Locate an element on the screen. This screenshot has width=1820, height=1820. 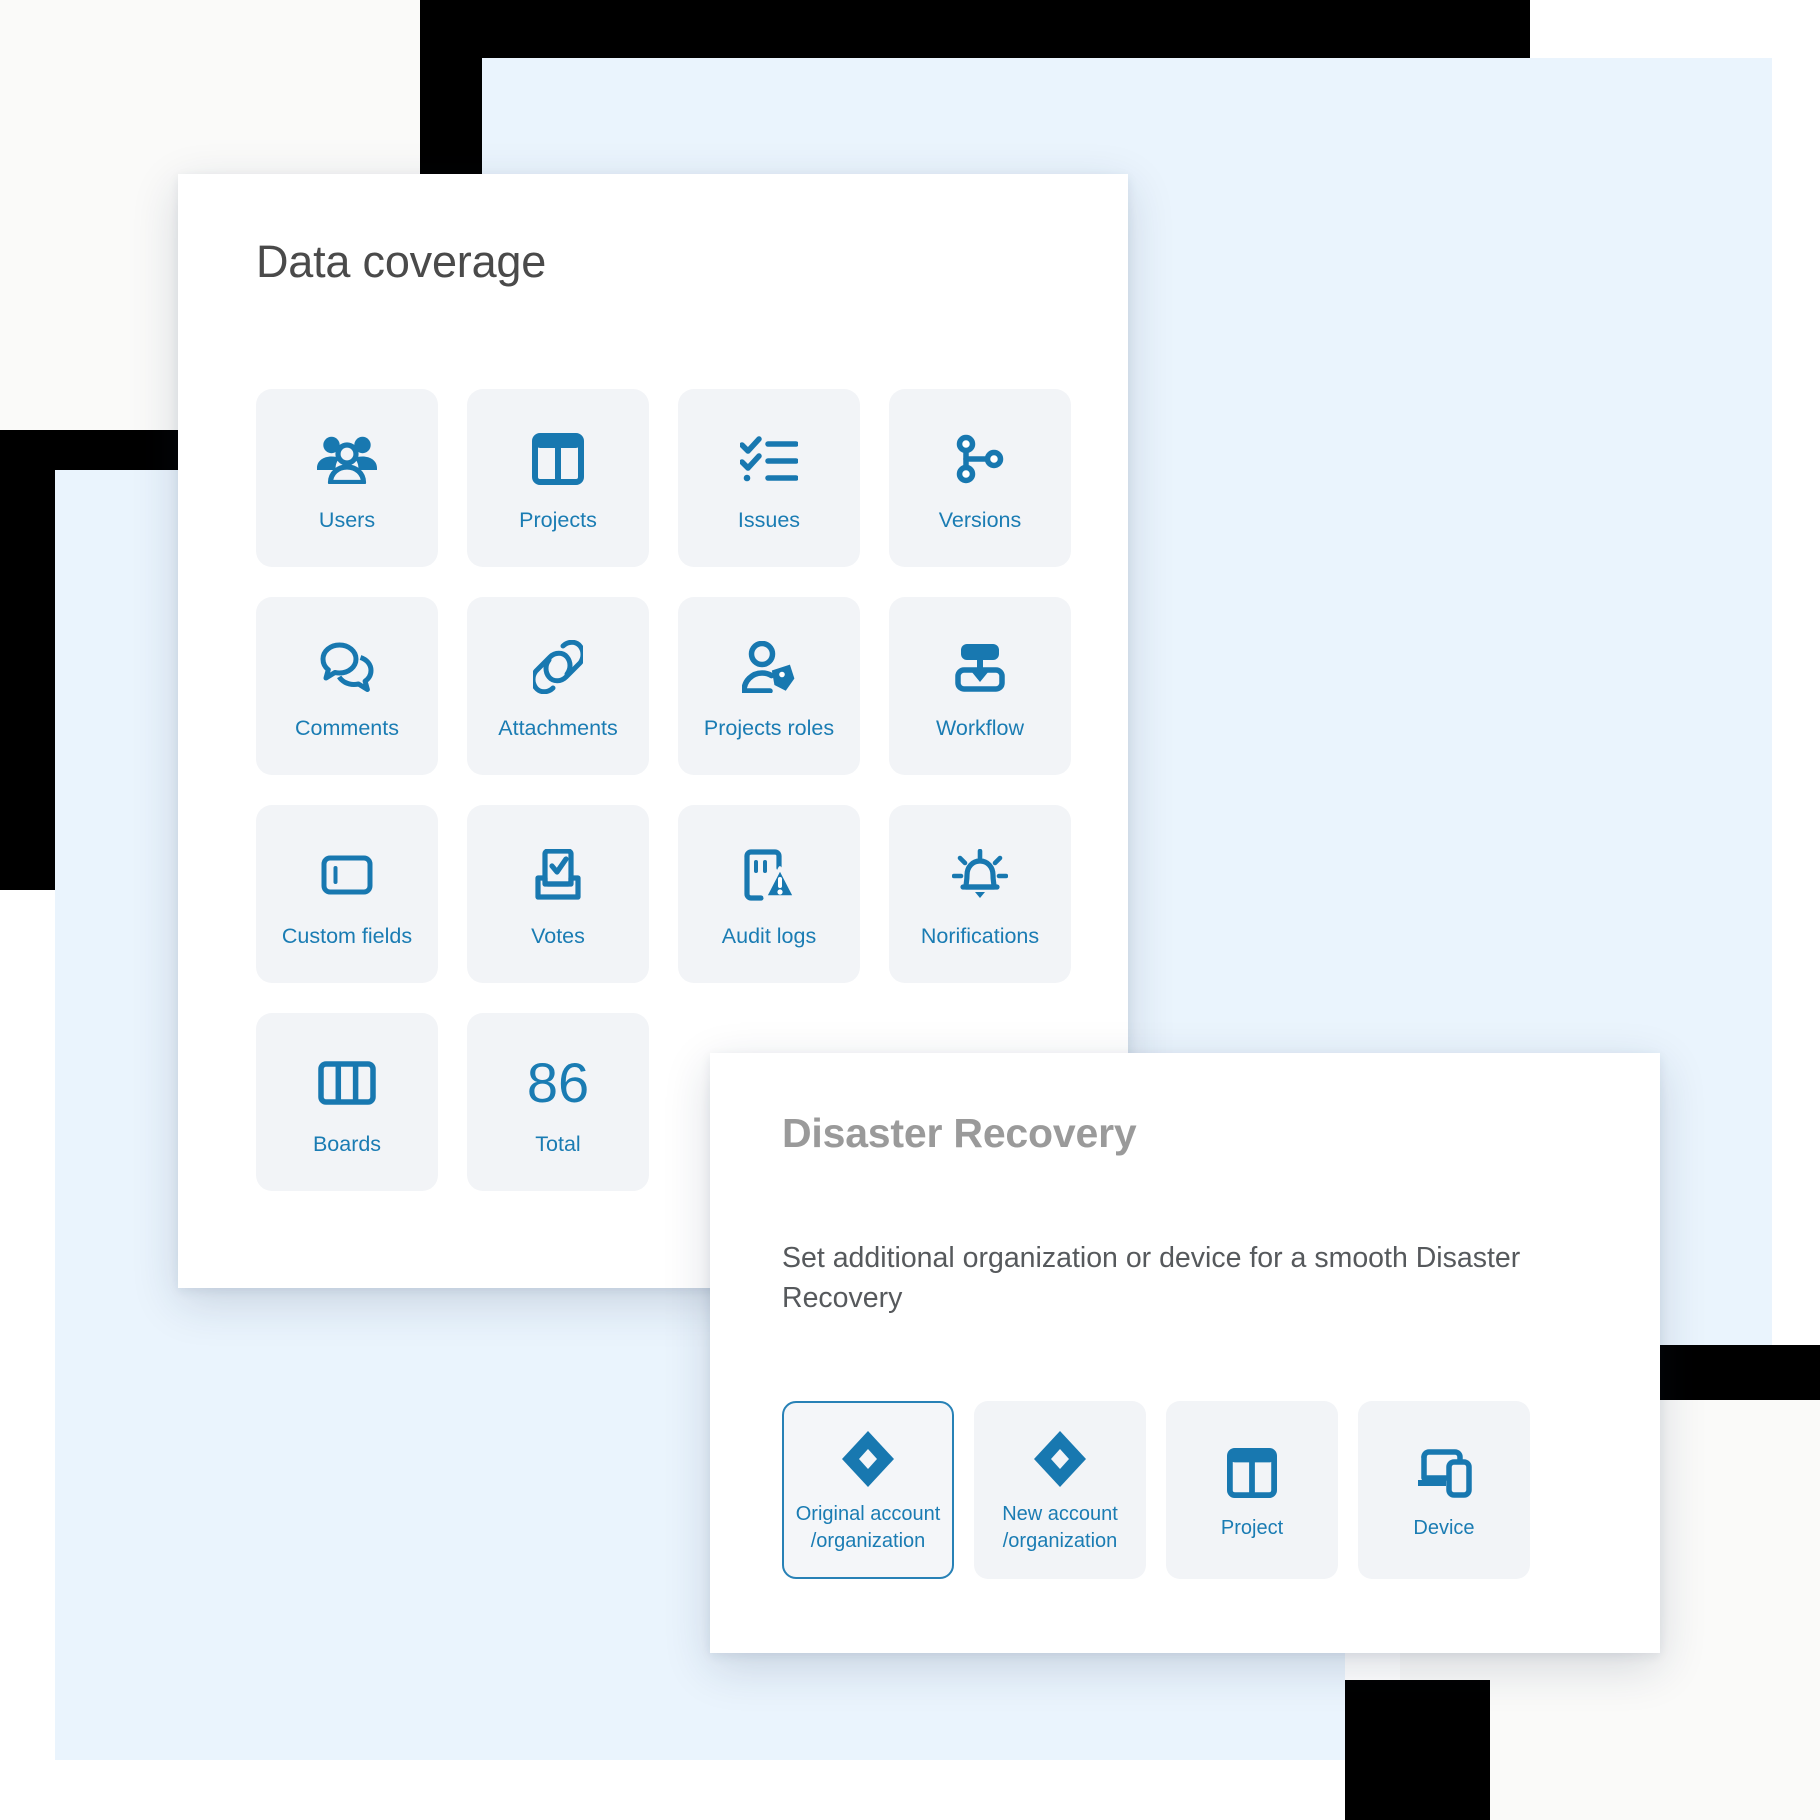
comments-icon is located at coordinates (347, 667).